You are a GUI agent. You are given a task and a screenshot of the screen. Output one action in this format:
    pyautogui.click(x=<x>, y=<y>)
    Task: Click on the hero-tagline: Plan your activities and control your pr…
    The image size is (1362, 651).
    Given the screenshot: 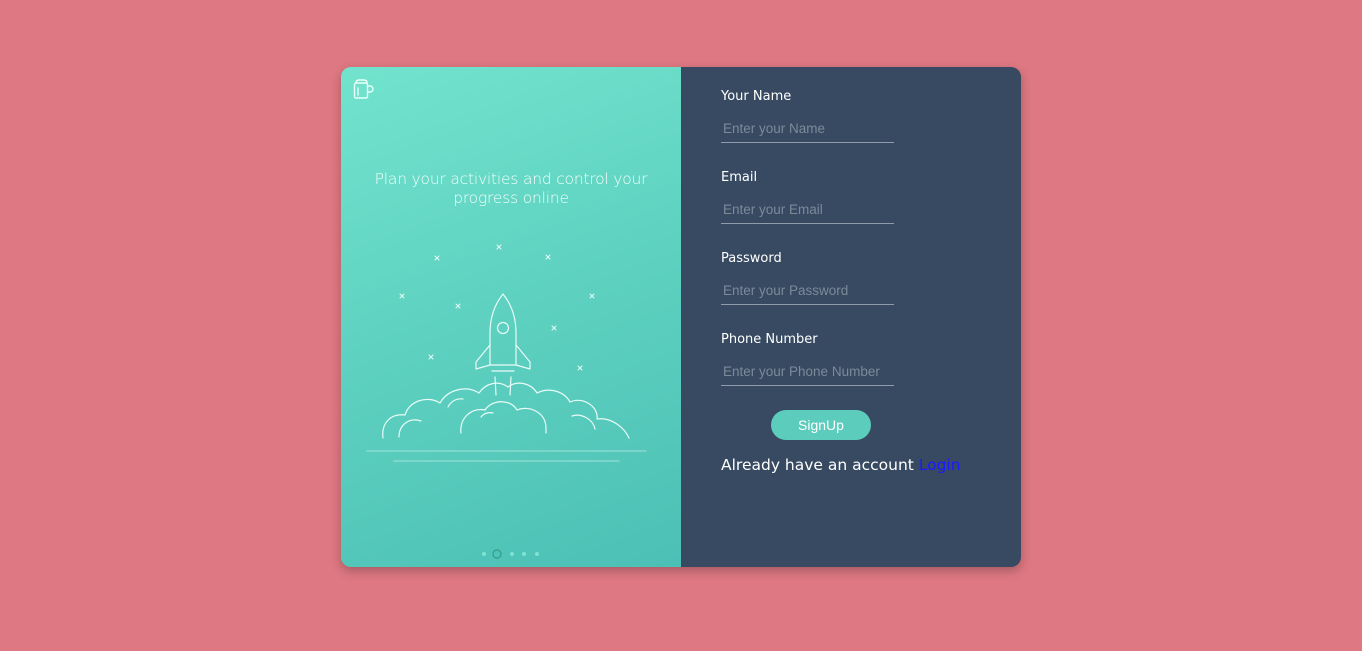 What is the action you would take?
    pyautogui.click(x=511, y=188)
    